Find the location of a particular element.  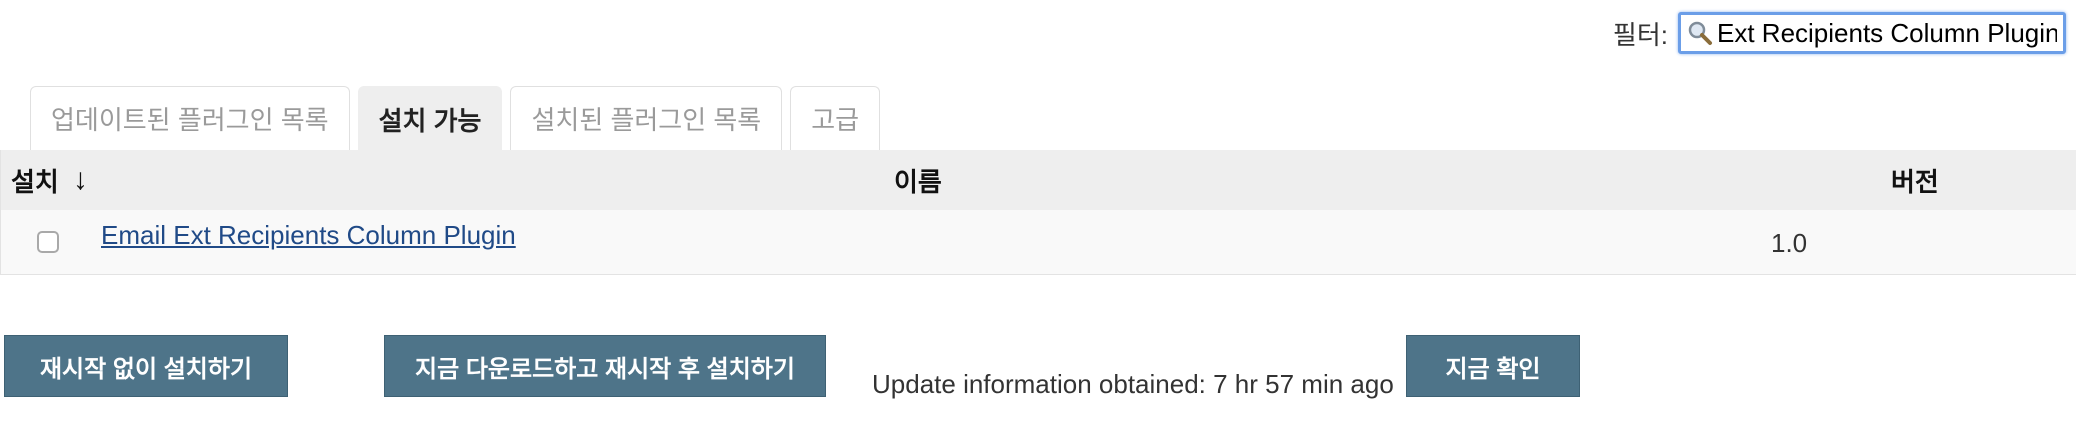

filter-input is located at coordinates (1885, 33).